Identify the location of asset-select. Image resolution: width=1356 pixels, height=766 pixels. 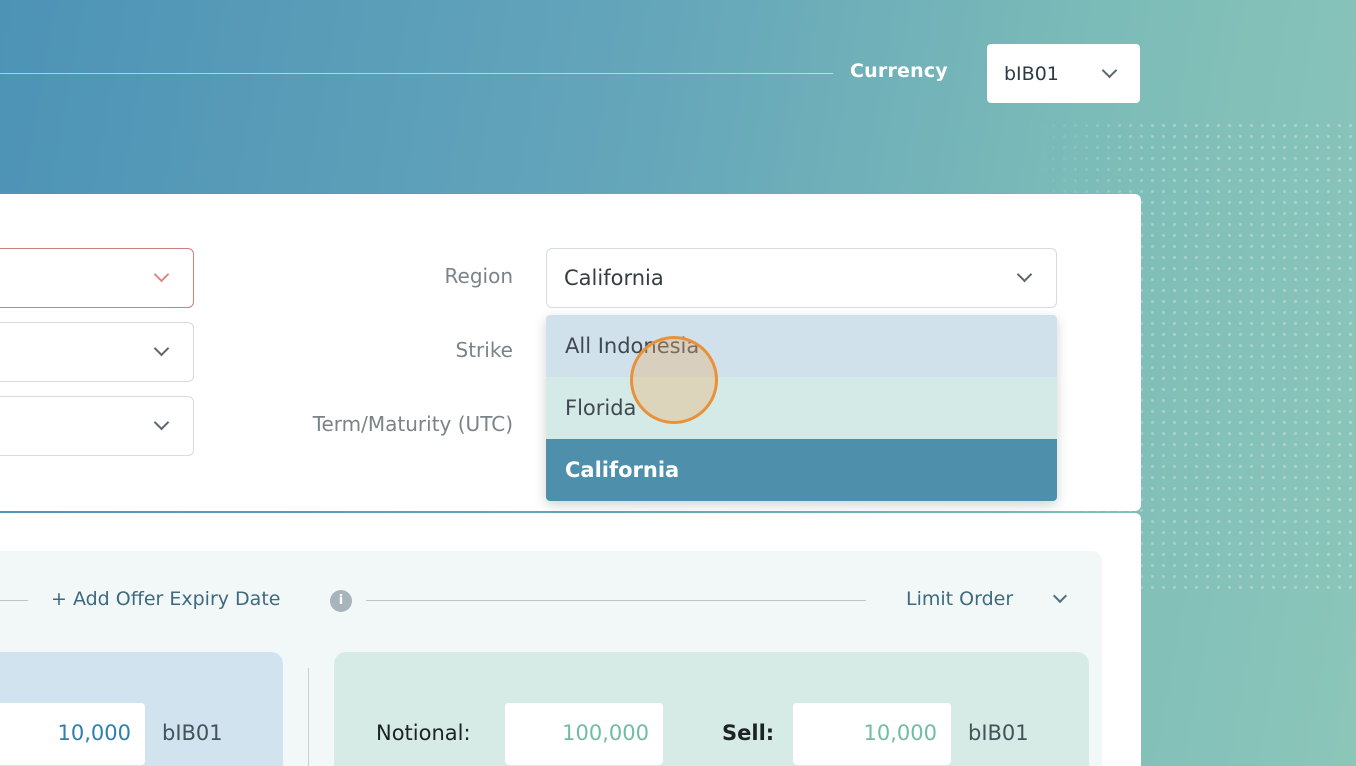
(97, 278).